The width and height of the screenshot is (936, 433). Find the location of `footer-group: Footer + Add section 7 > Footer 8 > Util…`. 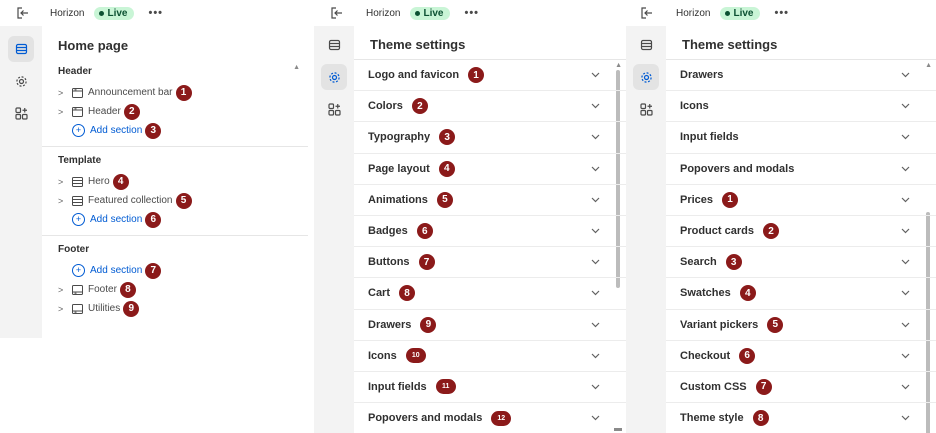

footer-group: Footer + Add section 7 > Footer 8 > Util… is located at coordinates (175, 277).